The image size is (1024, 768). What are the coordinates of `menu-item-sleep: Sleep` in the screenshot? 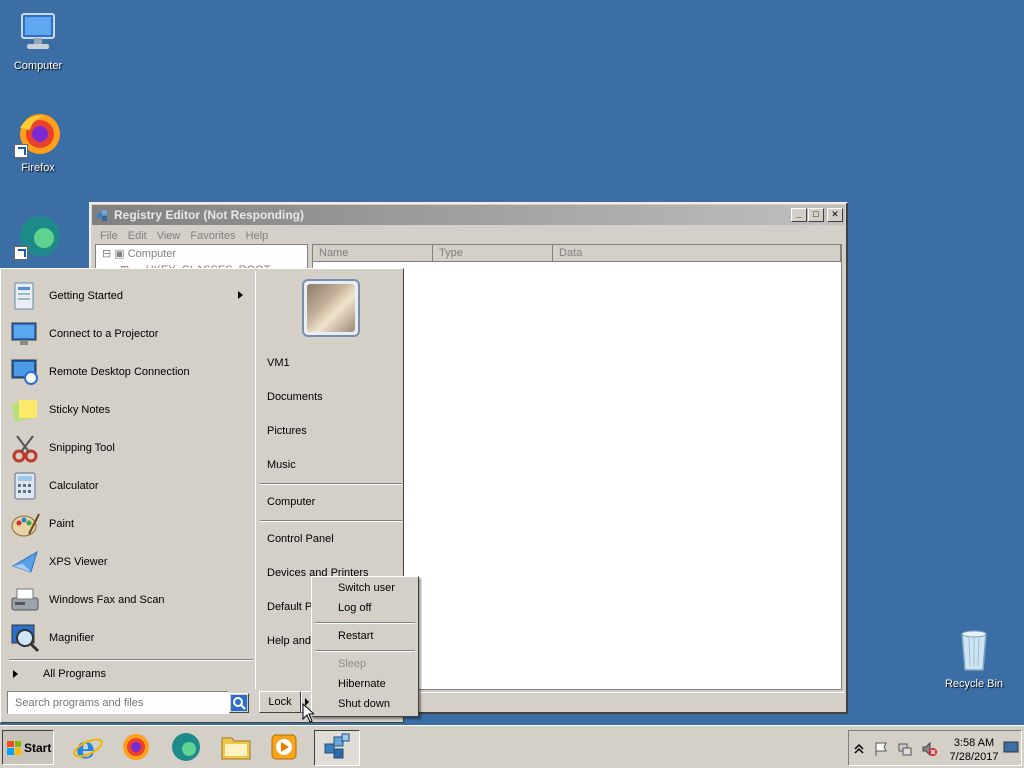 It's located at (352, 664).